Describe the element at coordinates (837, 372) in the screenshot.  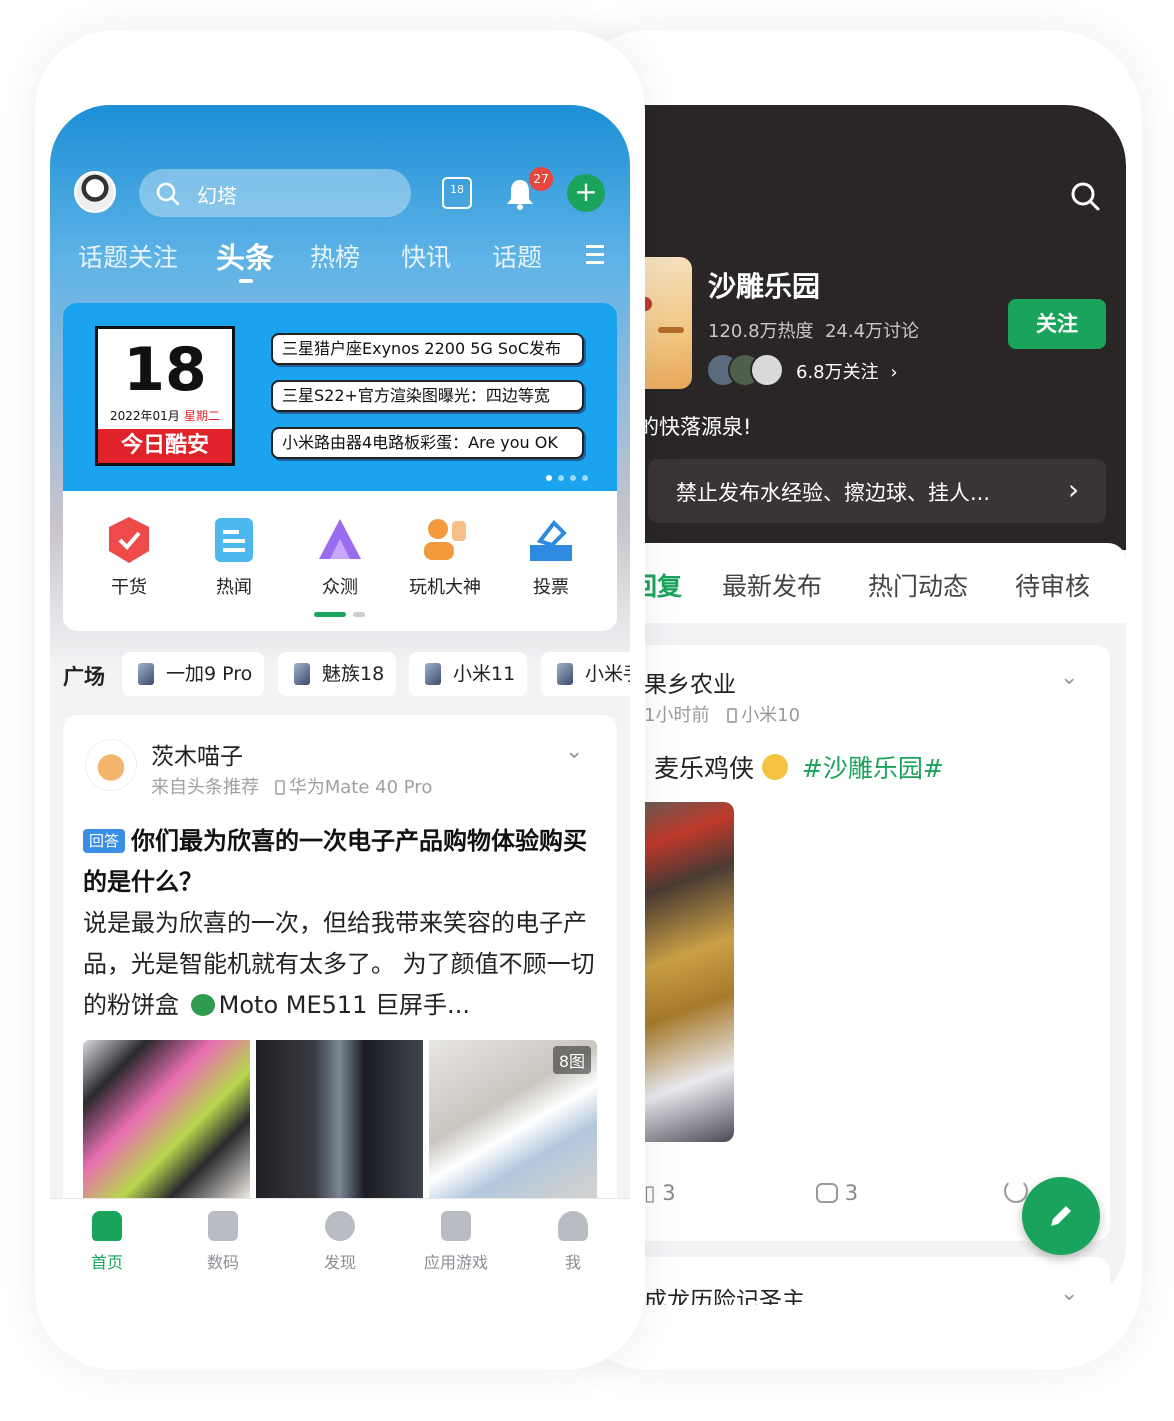
I see `followers-label: 6.8万关注` at that location.